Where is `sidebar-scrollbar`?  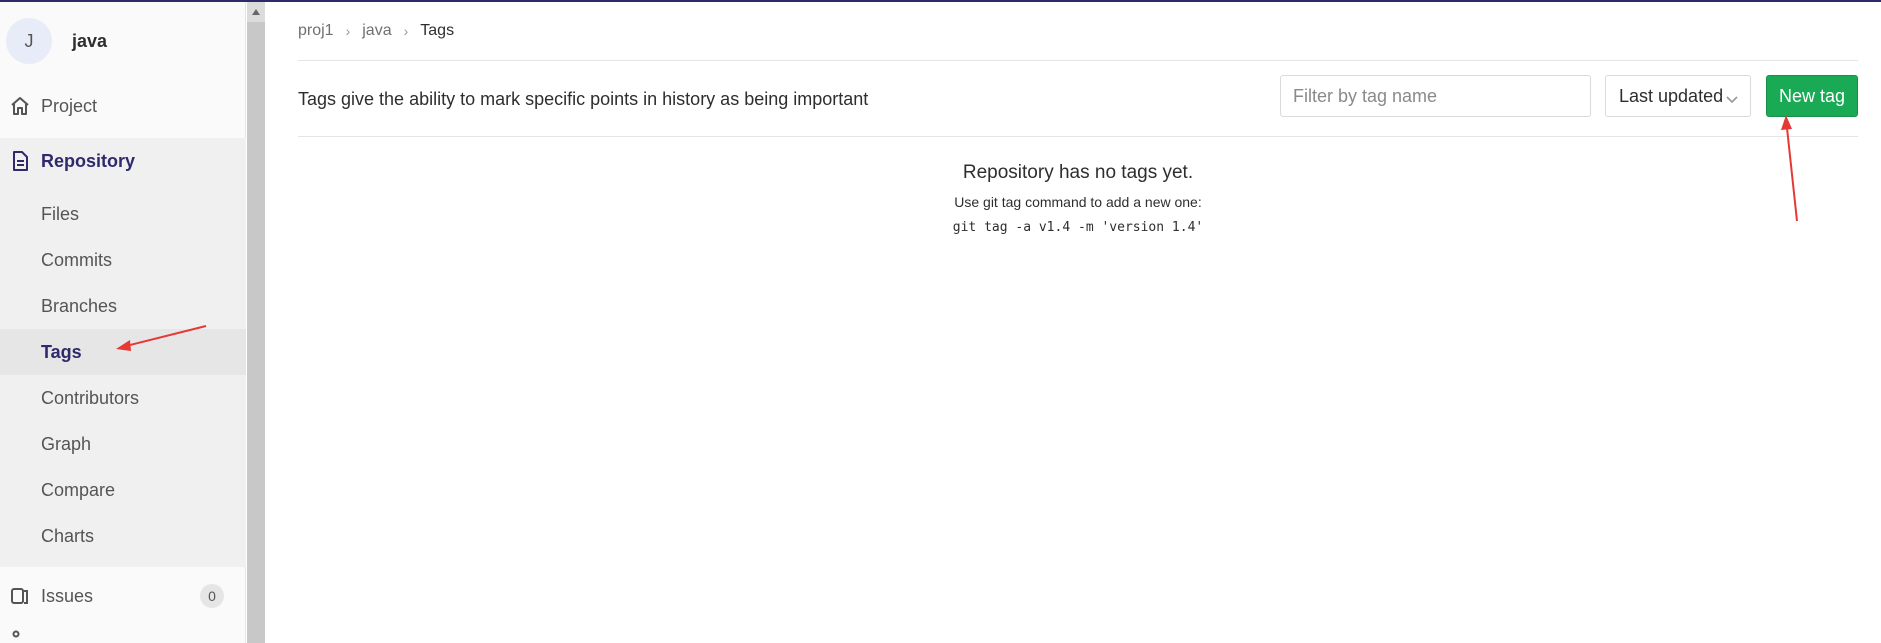
sidebar-scrollbar is located at coordinates (256, 322).